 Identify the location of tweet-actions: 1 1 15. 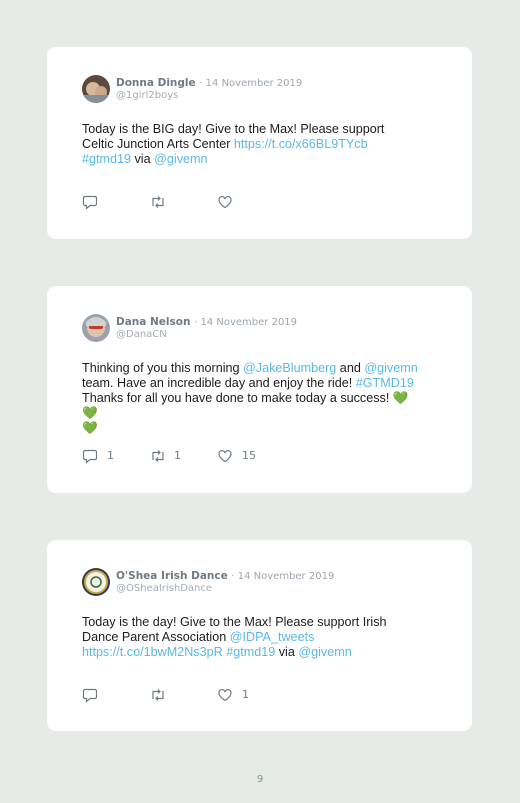
(232, 456).